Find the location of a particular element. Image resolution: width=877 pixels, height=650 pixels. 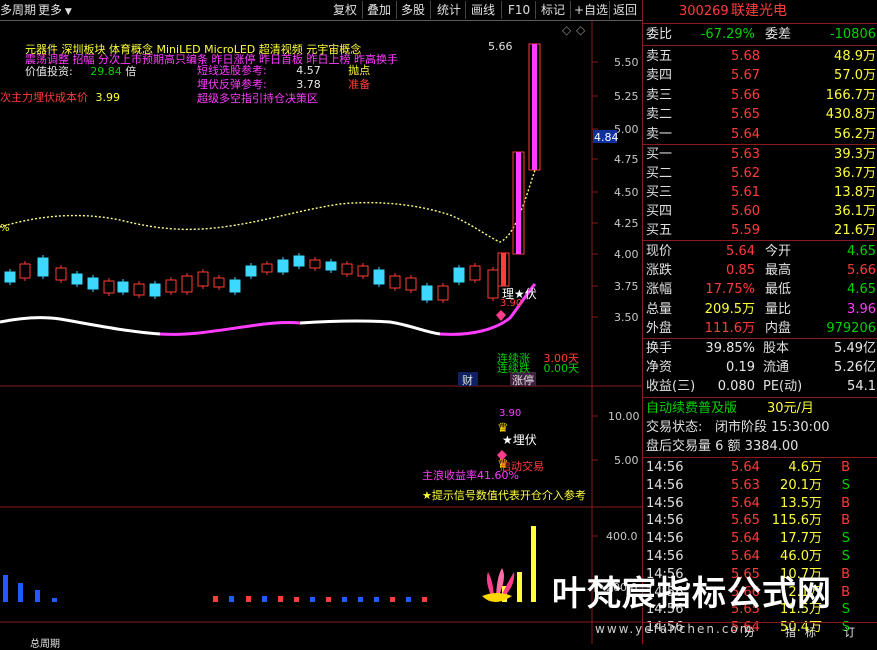

asks-label: 卖一 is located at coordinates (659, 134).